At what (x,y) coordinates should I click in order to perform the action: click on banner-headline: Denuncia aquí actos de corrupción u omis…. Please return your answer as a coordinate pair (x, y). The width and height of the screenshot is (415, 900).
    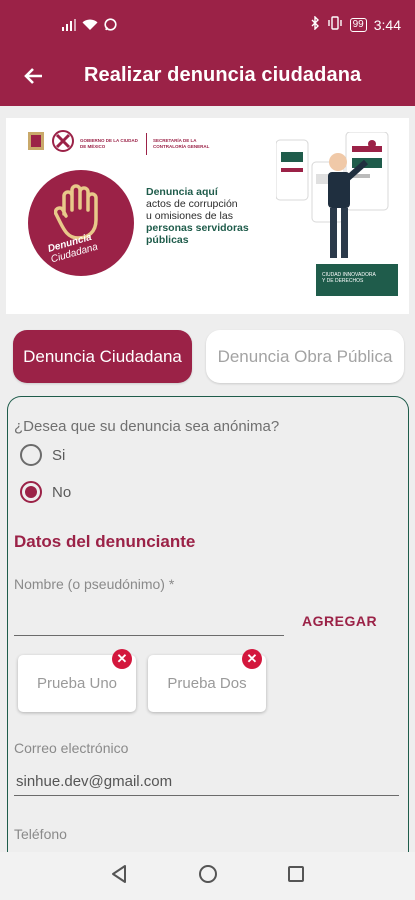
    Looking at the image, I should click on (211, 216).